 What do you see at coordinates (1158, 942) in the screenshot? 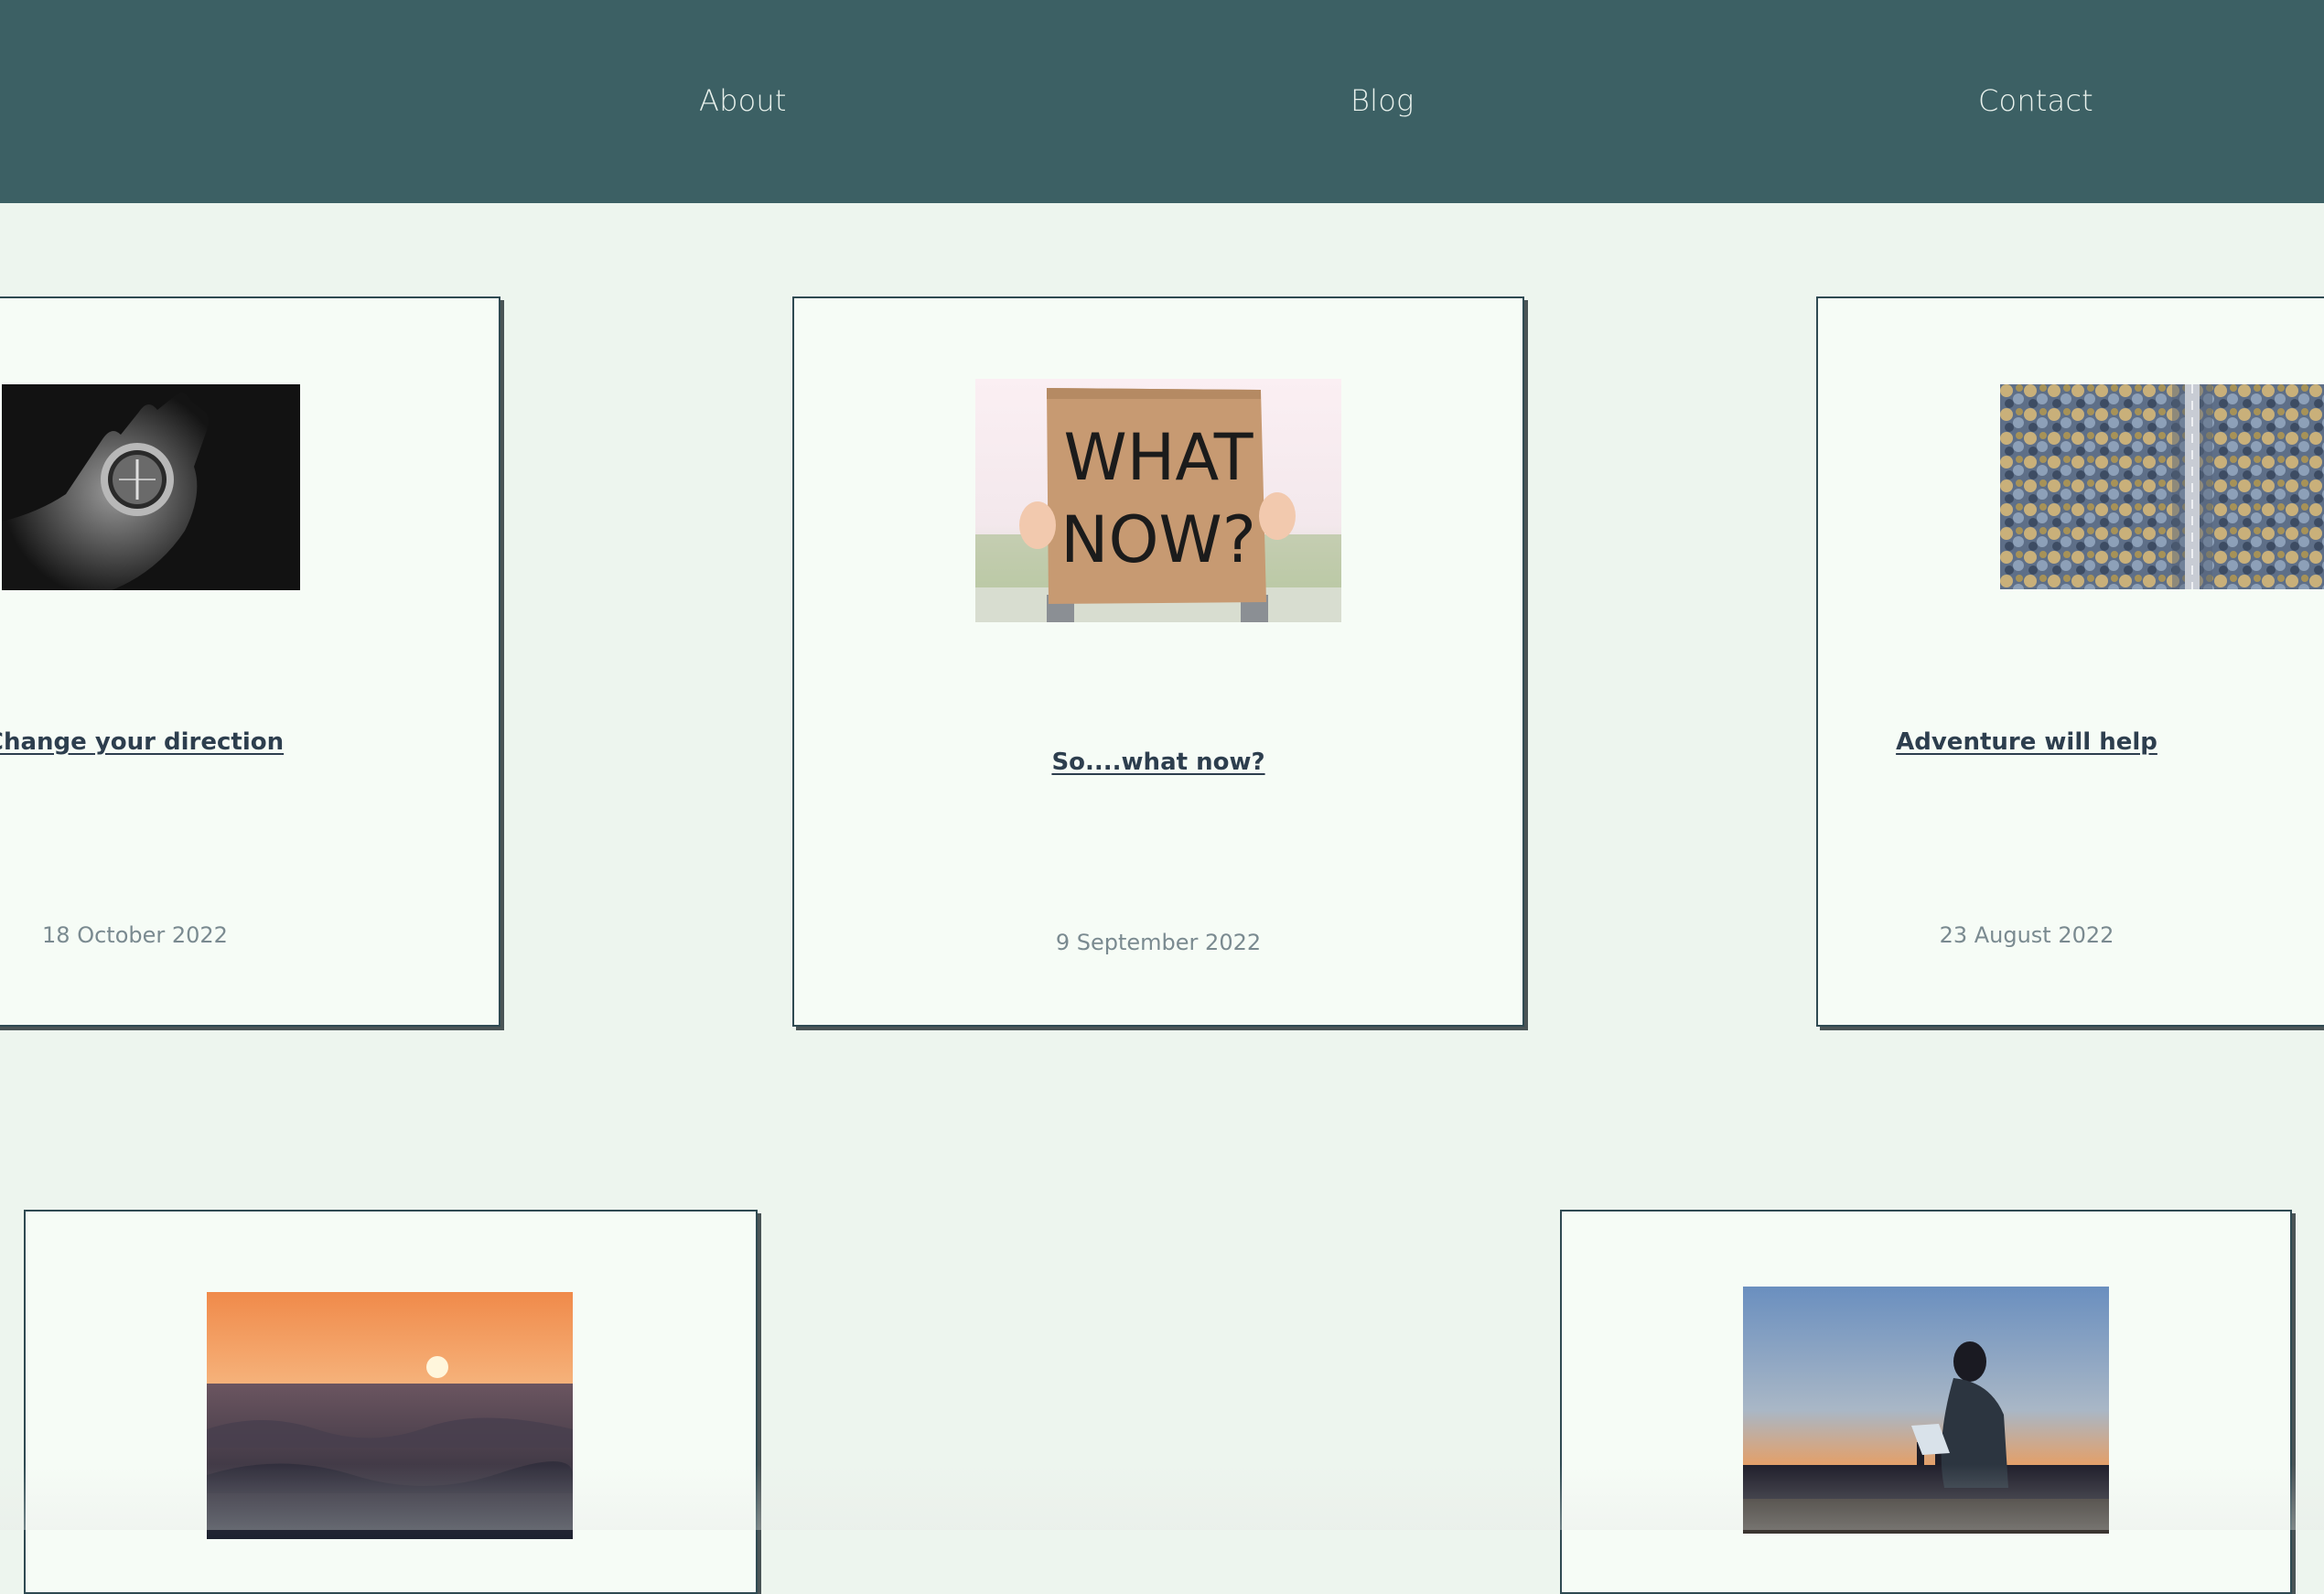
I see `post-date: 9 September 2022` at bounding box center [1158, 942].